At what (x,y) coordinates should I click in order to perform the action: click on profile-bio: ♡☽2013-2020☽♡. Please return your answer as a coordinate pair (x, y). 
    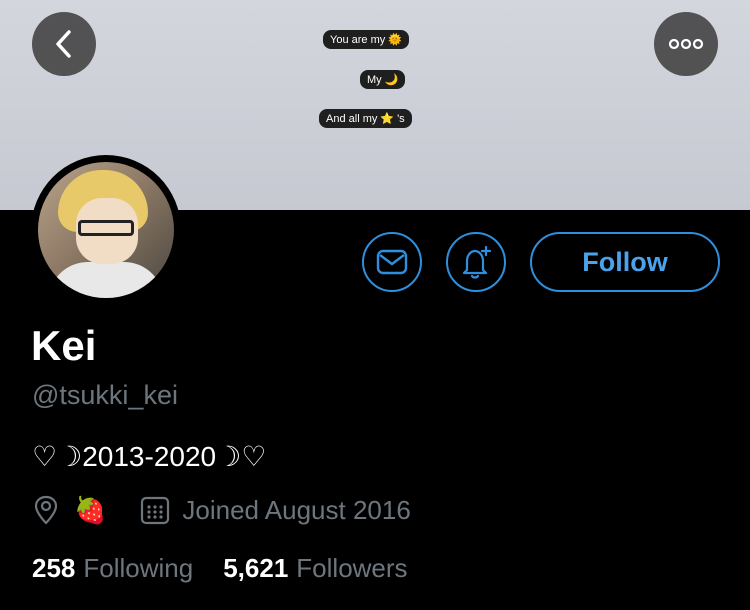
    Looking at the image, I should click on (149, 456).